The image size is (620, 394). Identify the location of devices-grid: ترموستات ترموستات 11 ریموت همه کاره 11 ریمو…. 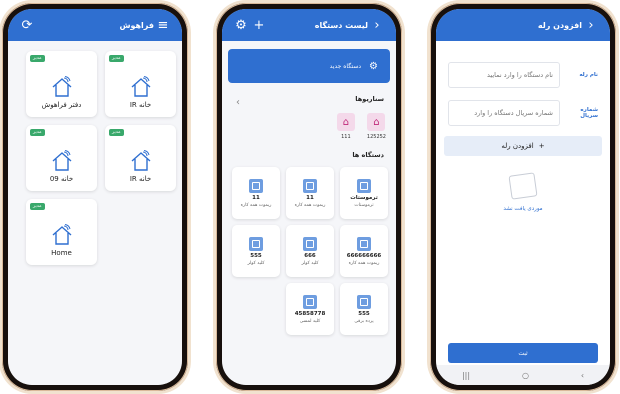
(310, 251).